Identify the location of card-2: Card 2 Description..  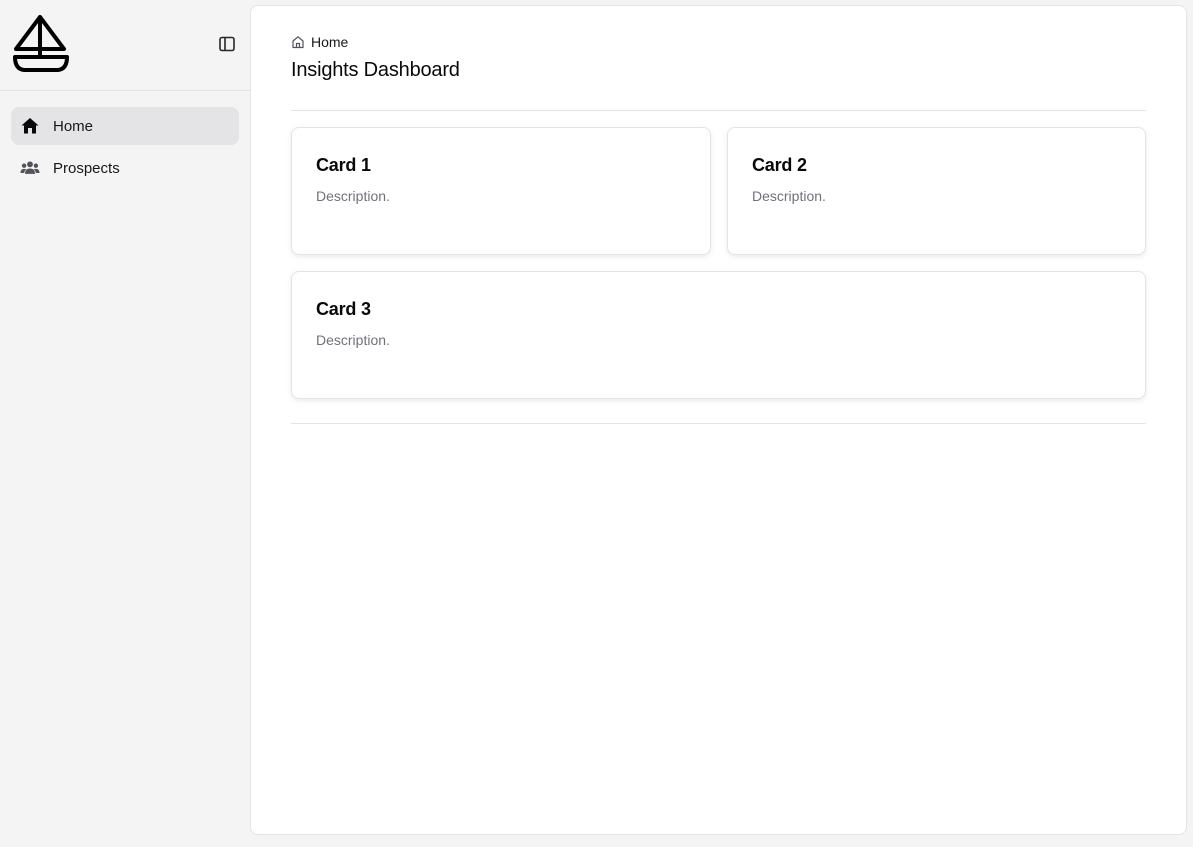
(936, 191).